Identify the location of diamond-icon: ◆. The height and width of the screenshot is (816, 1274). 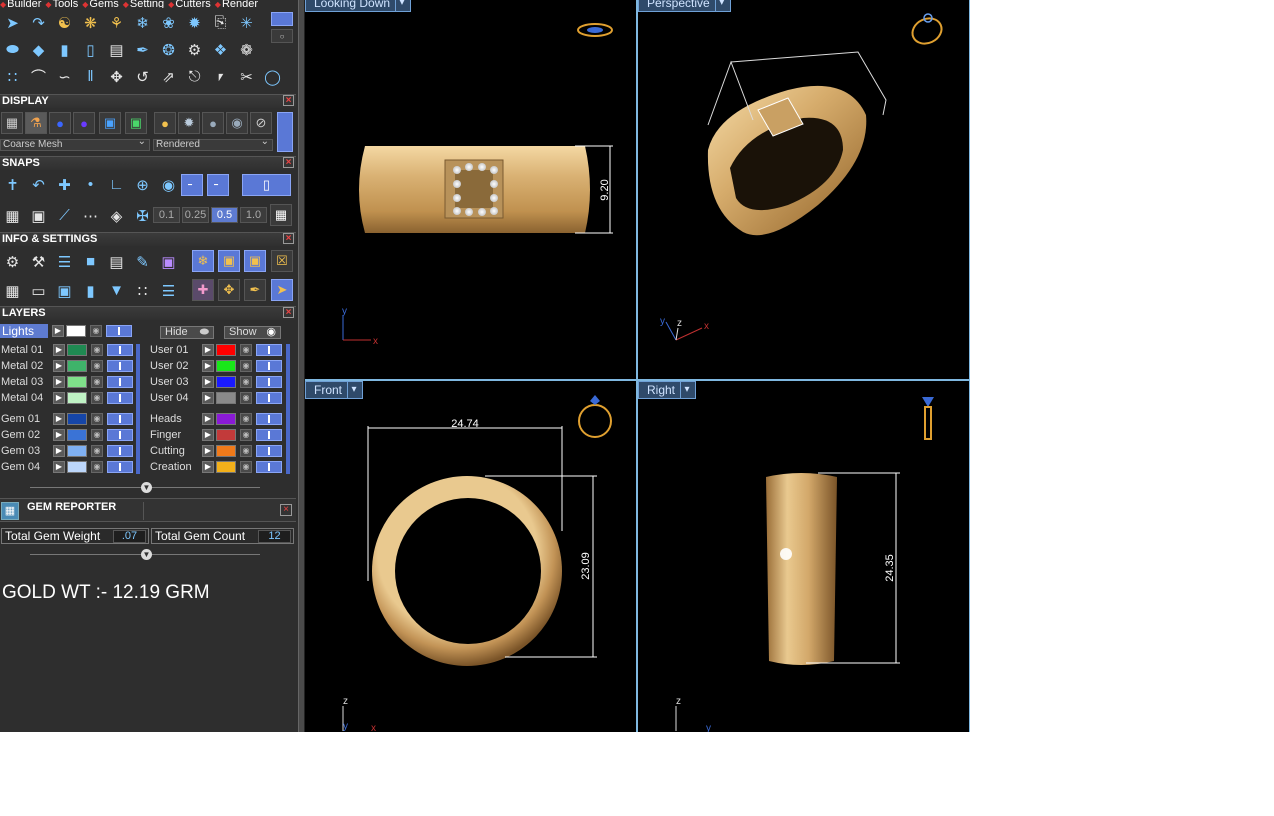
(38, 49).